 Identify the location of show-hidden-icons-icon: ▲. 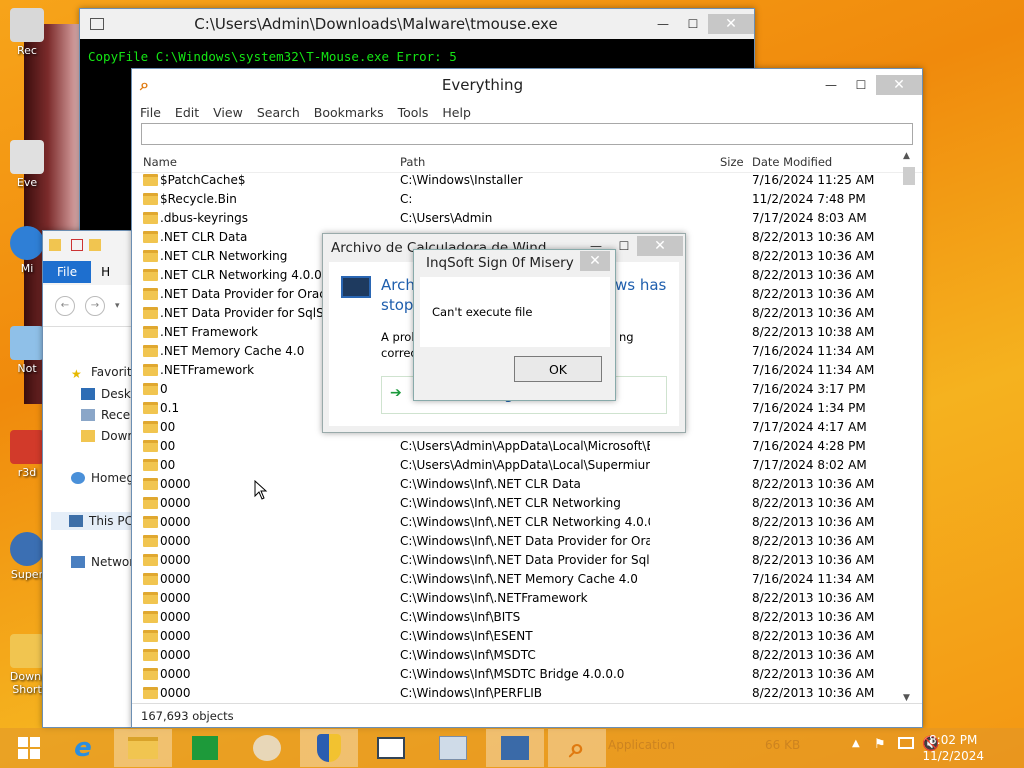
(856, 743).